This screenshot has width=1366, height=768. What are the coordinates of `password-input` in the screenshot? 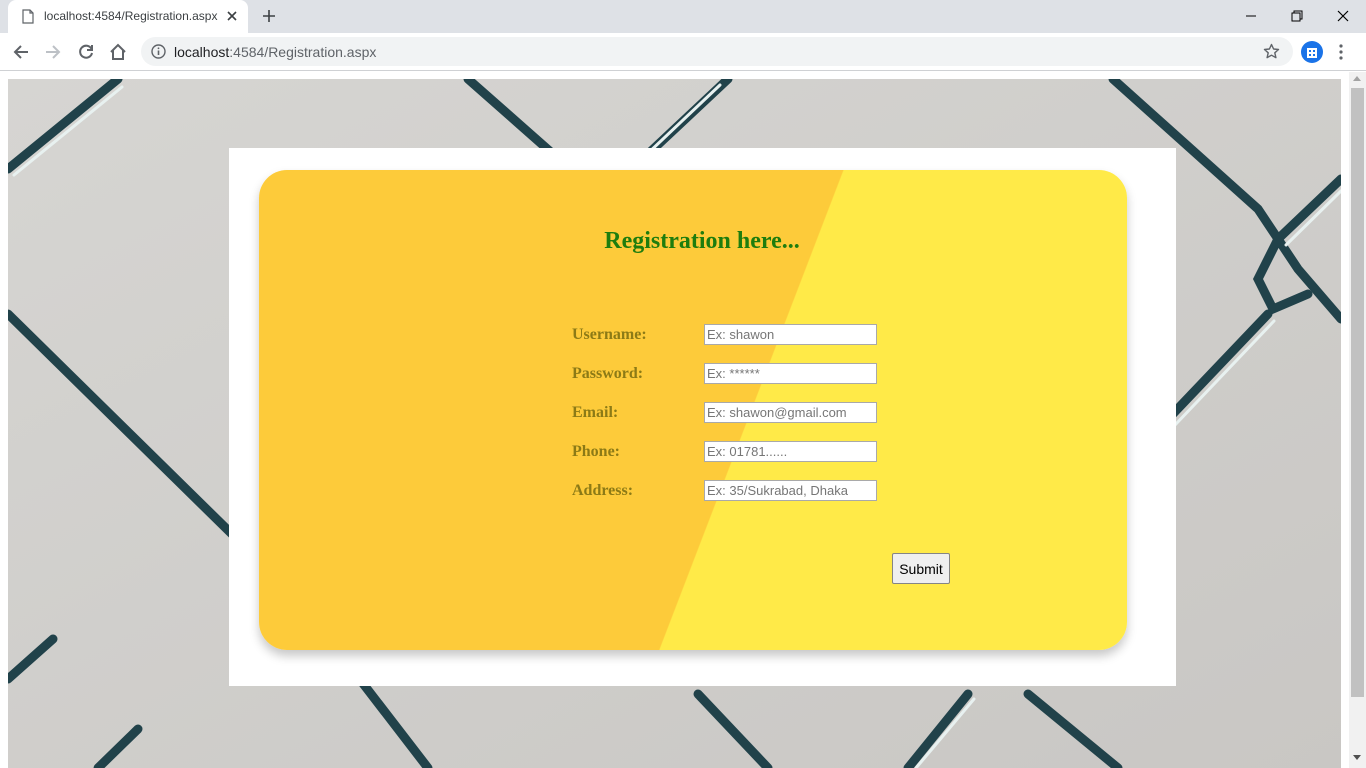 It's located at (790, 373).